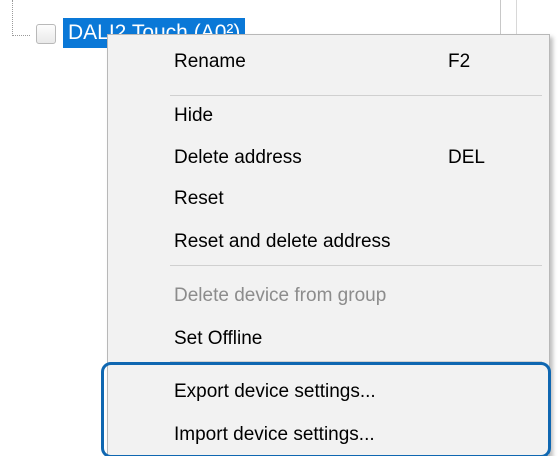 The width and height of the screenshot is (560, 456). What do you see at coordinates (46, 34) in the screenshot?
I see `tree-item-checkbox` at bounding box center [46, 34].